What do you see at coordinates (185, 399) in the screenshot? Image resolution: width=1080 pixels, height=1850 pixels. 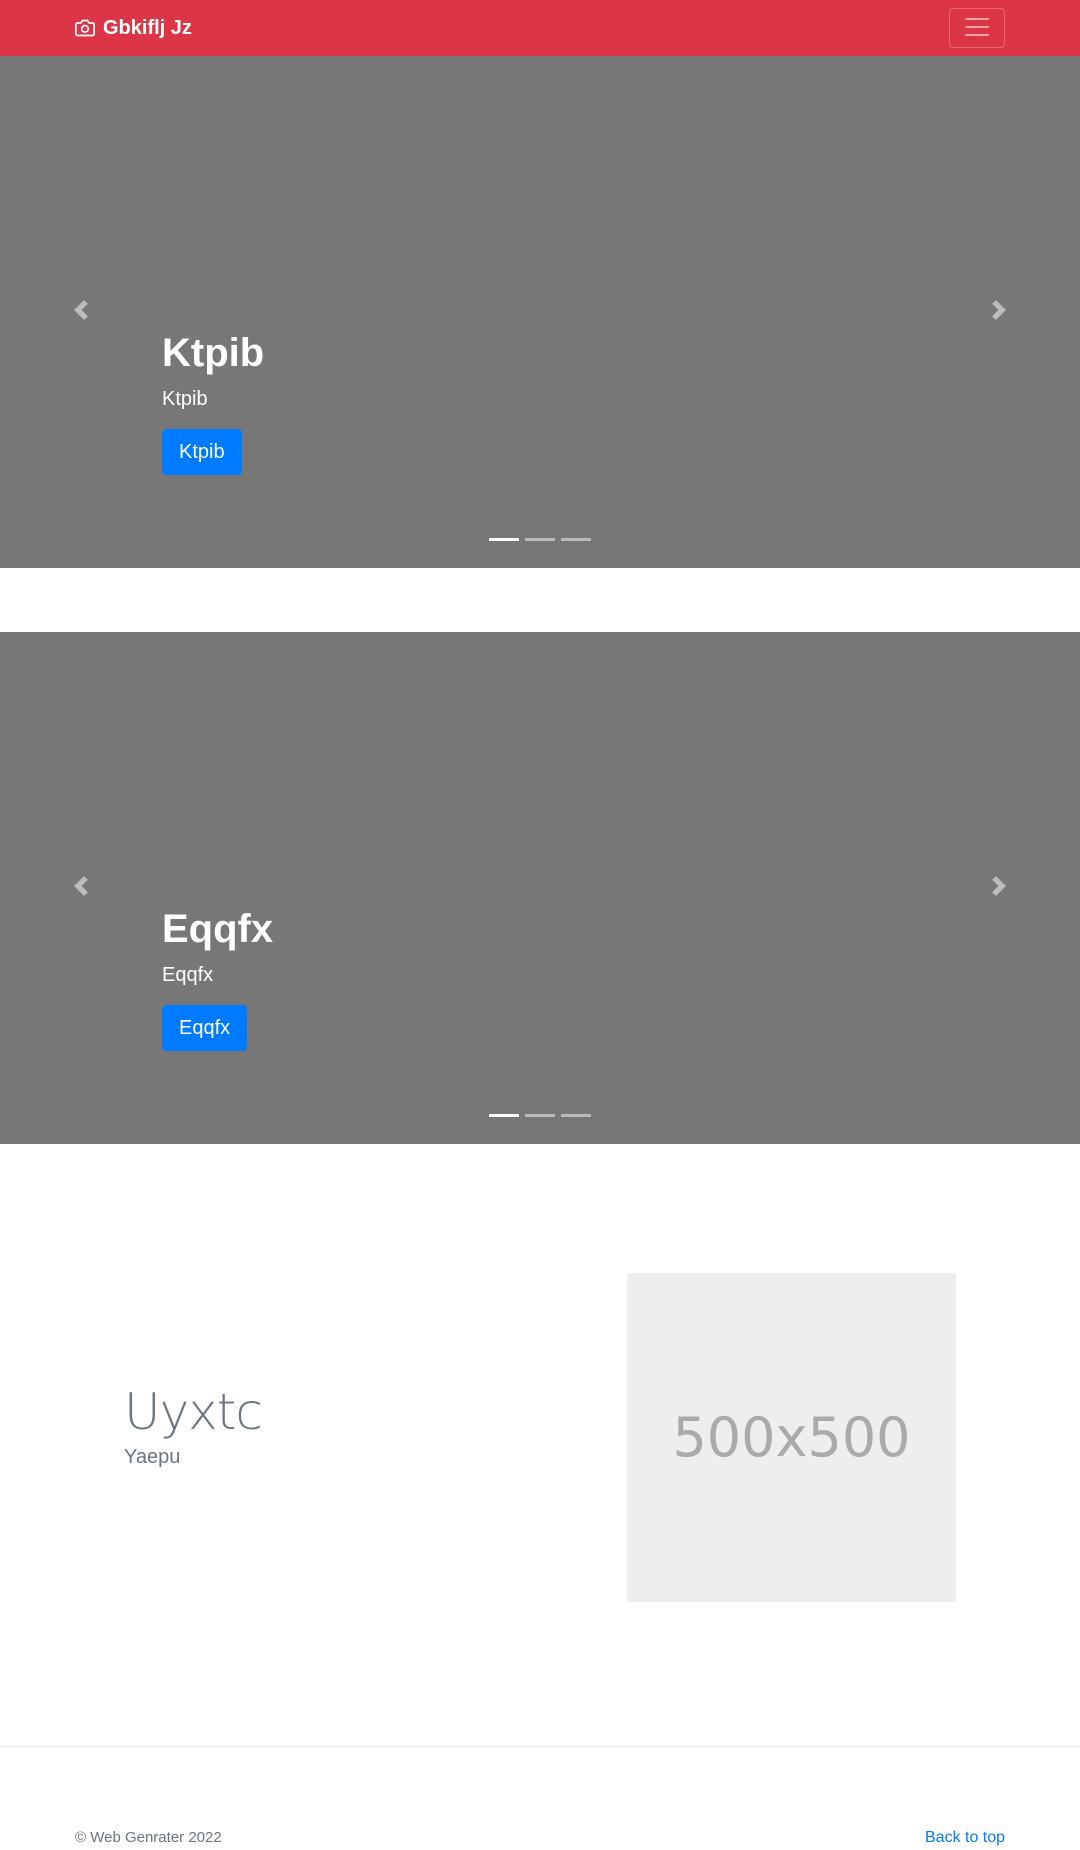 I see `carousel-text: Ktpib` at bounding box center [185, 399].